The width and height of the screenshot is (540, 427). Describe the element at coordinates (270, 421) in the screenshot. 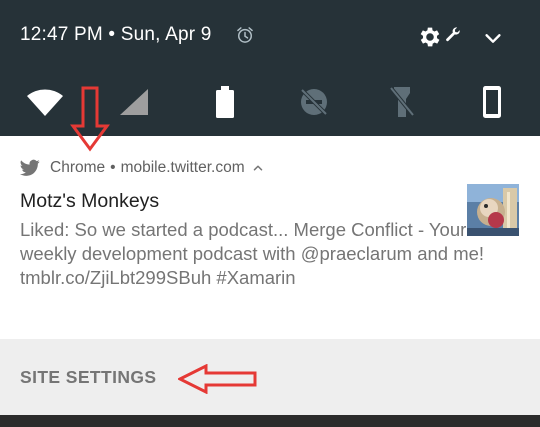

I see `shade-bottom-edge` at that location.